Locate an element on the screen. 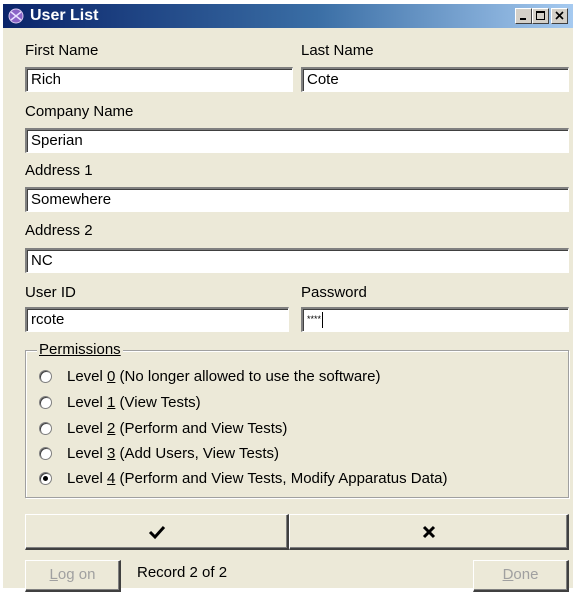  password-mask: **** is located at coordinates (314, 319).